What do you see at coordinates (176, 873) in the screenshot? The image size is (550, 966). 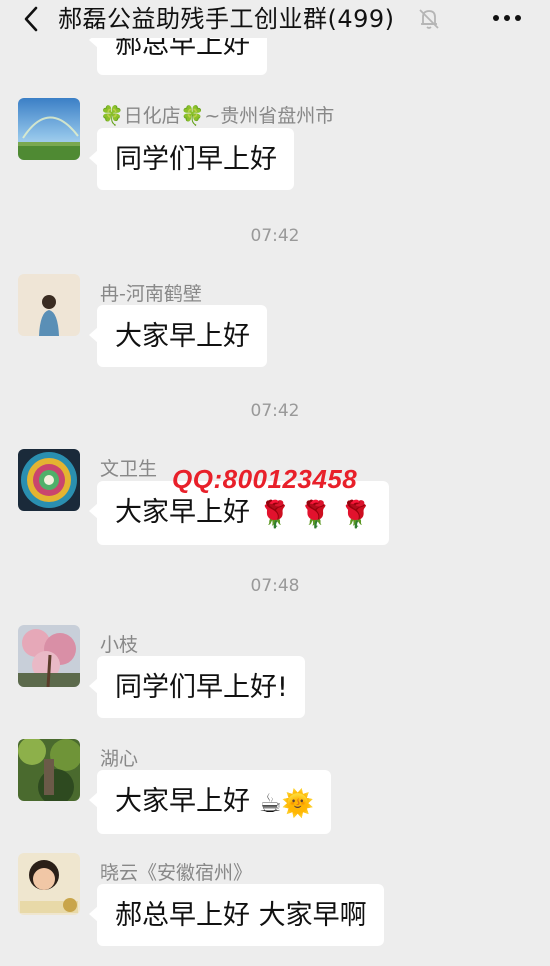 I see `sender-name: 晓云《安徽宿州》` at bounding box center [176, 873].